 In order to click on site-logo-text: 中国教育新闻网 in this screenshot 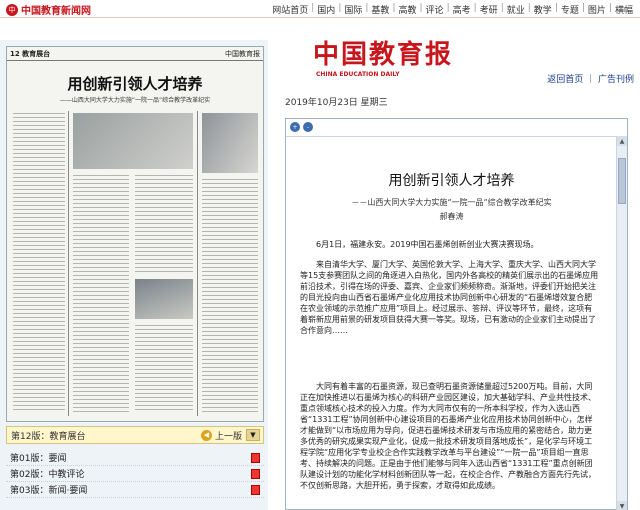, I will do `click(56, 11)`.